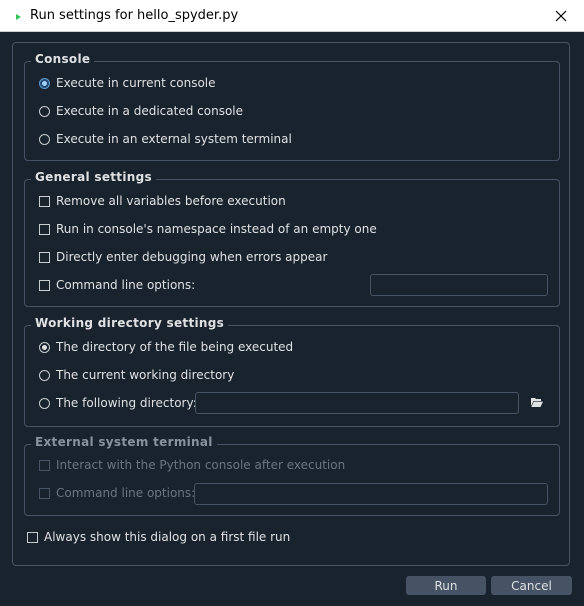  I want to click on external-command-line-input, so click(371, 494).